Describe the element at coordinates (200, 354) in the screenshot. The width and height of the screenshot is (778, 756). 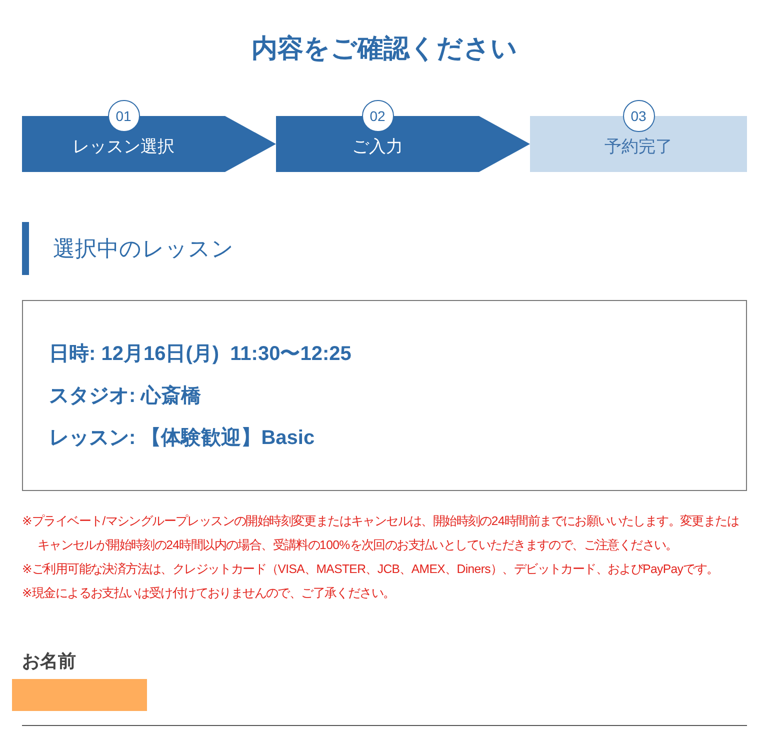
I see `lesson-detail: 日時: 12月16日(月) 11:30〜12:25` at that location.